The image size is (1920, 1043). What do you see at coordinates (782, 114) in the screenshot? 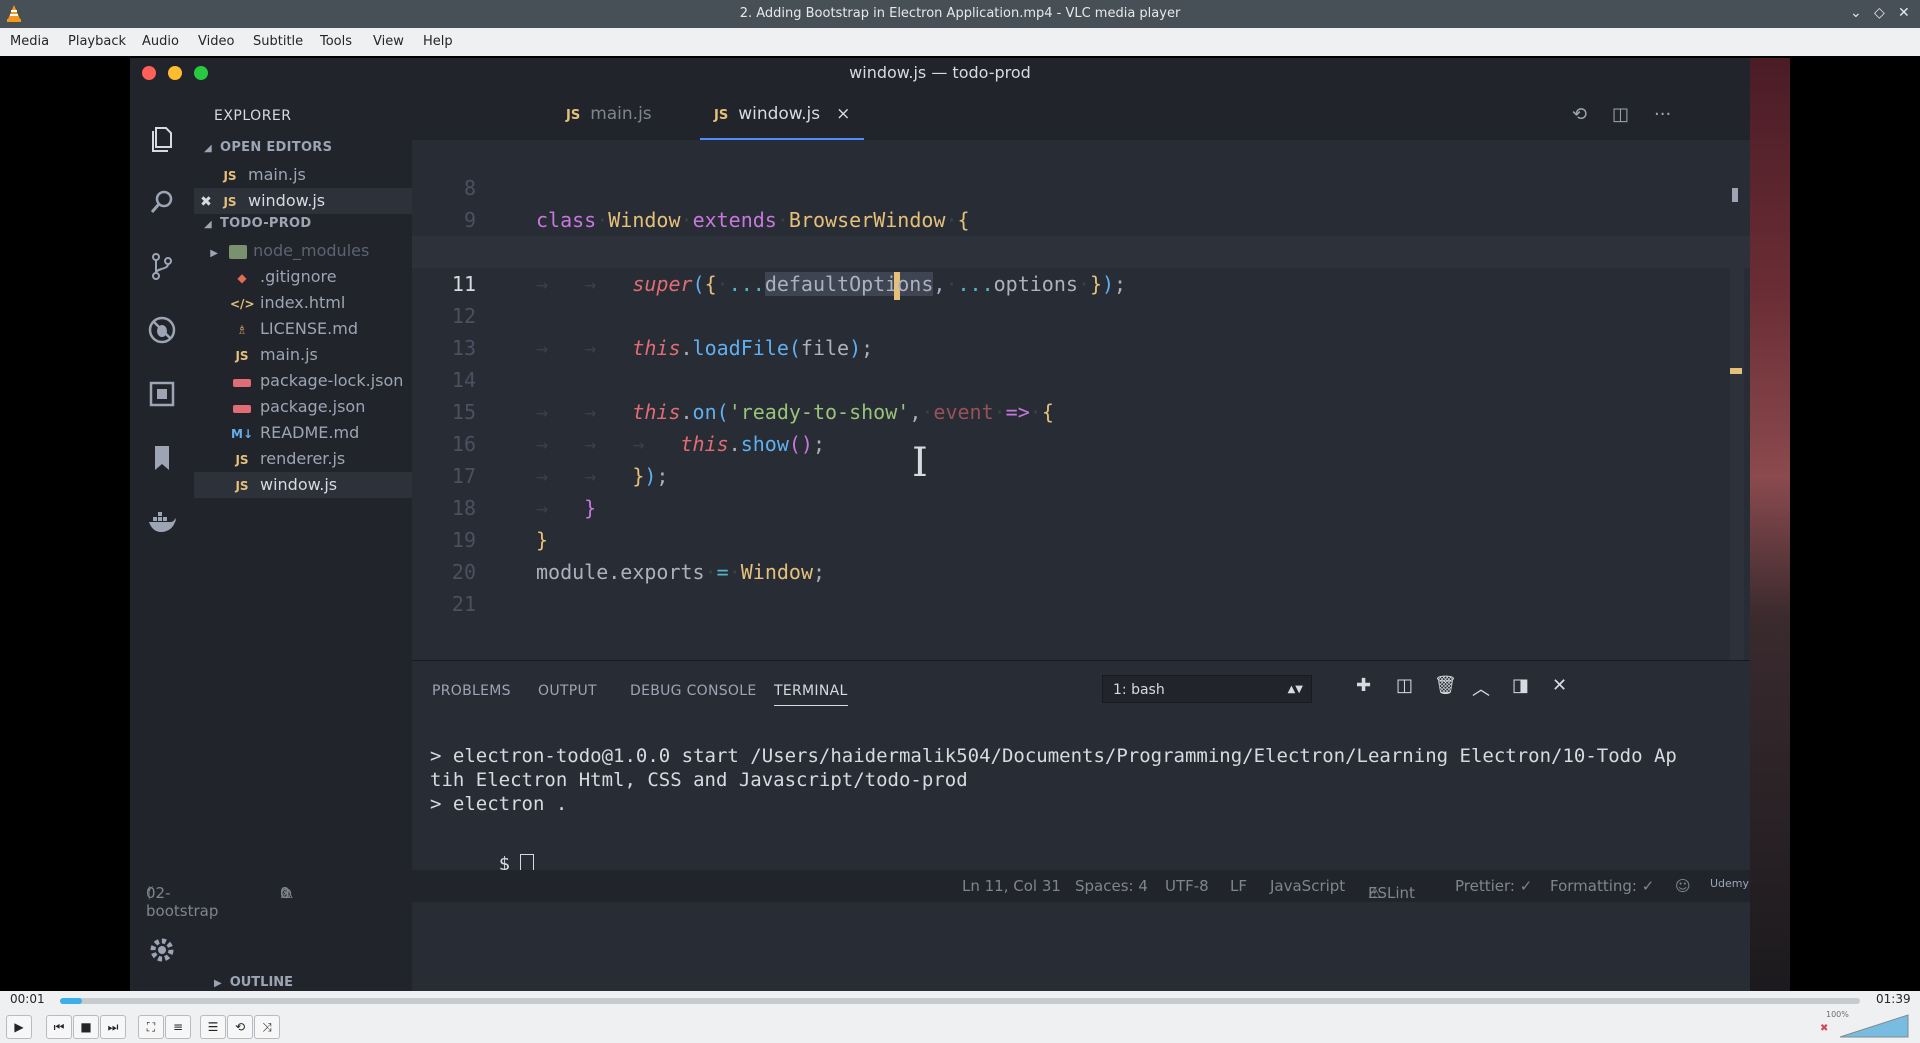
I see `tab-window-js: JS window.js ×` at bounding box center [782, 114].